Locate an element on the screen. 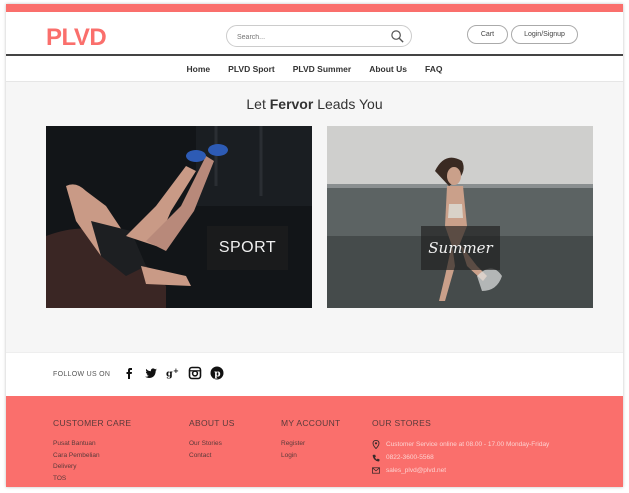 This screenshot has height=493, width=629. footer-link-our-stories: Our Stories is located at coordinates (212, 444).